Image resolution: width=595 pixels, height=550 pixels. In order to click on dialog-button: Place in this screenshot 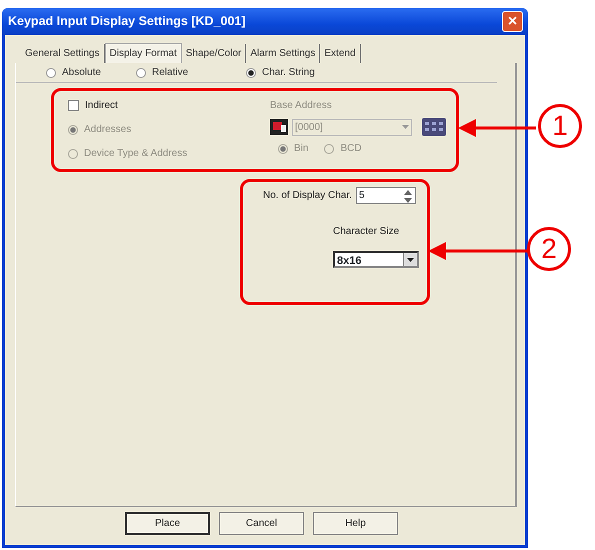, I will do `click(167, 523)`.